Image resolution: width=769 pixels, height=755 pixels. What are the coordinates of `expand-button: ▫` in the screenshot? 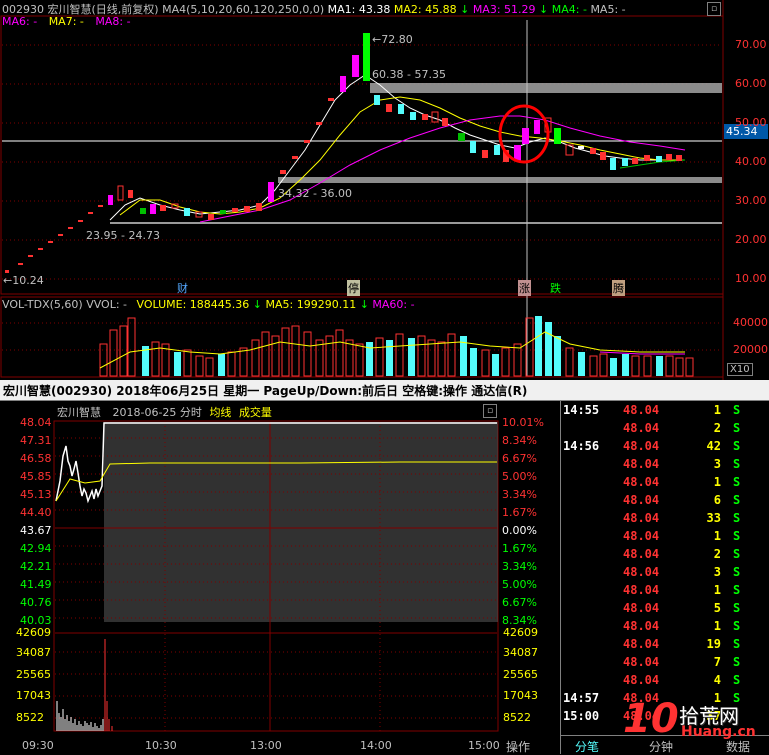 It's located at (714, 9).